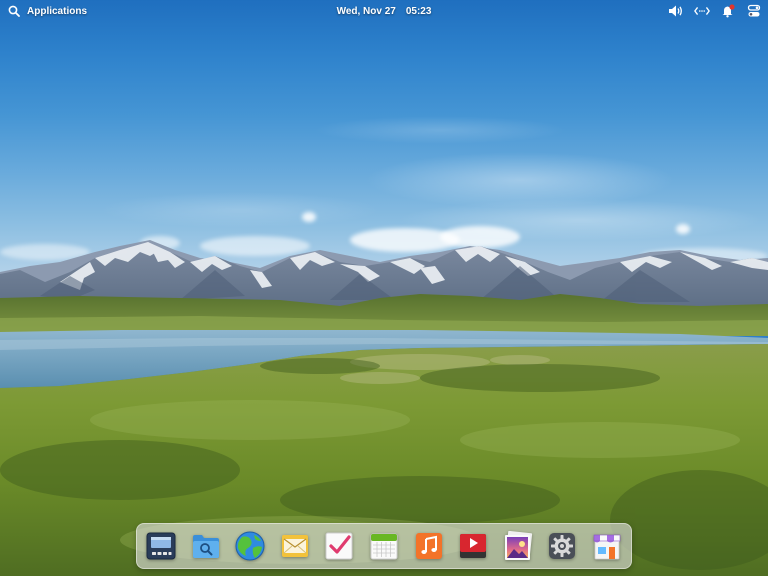  Describe the element at coordinates (702, 11) in the screenshot. I see `network-wired-icon` at that location.